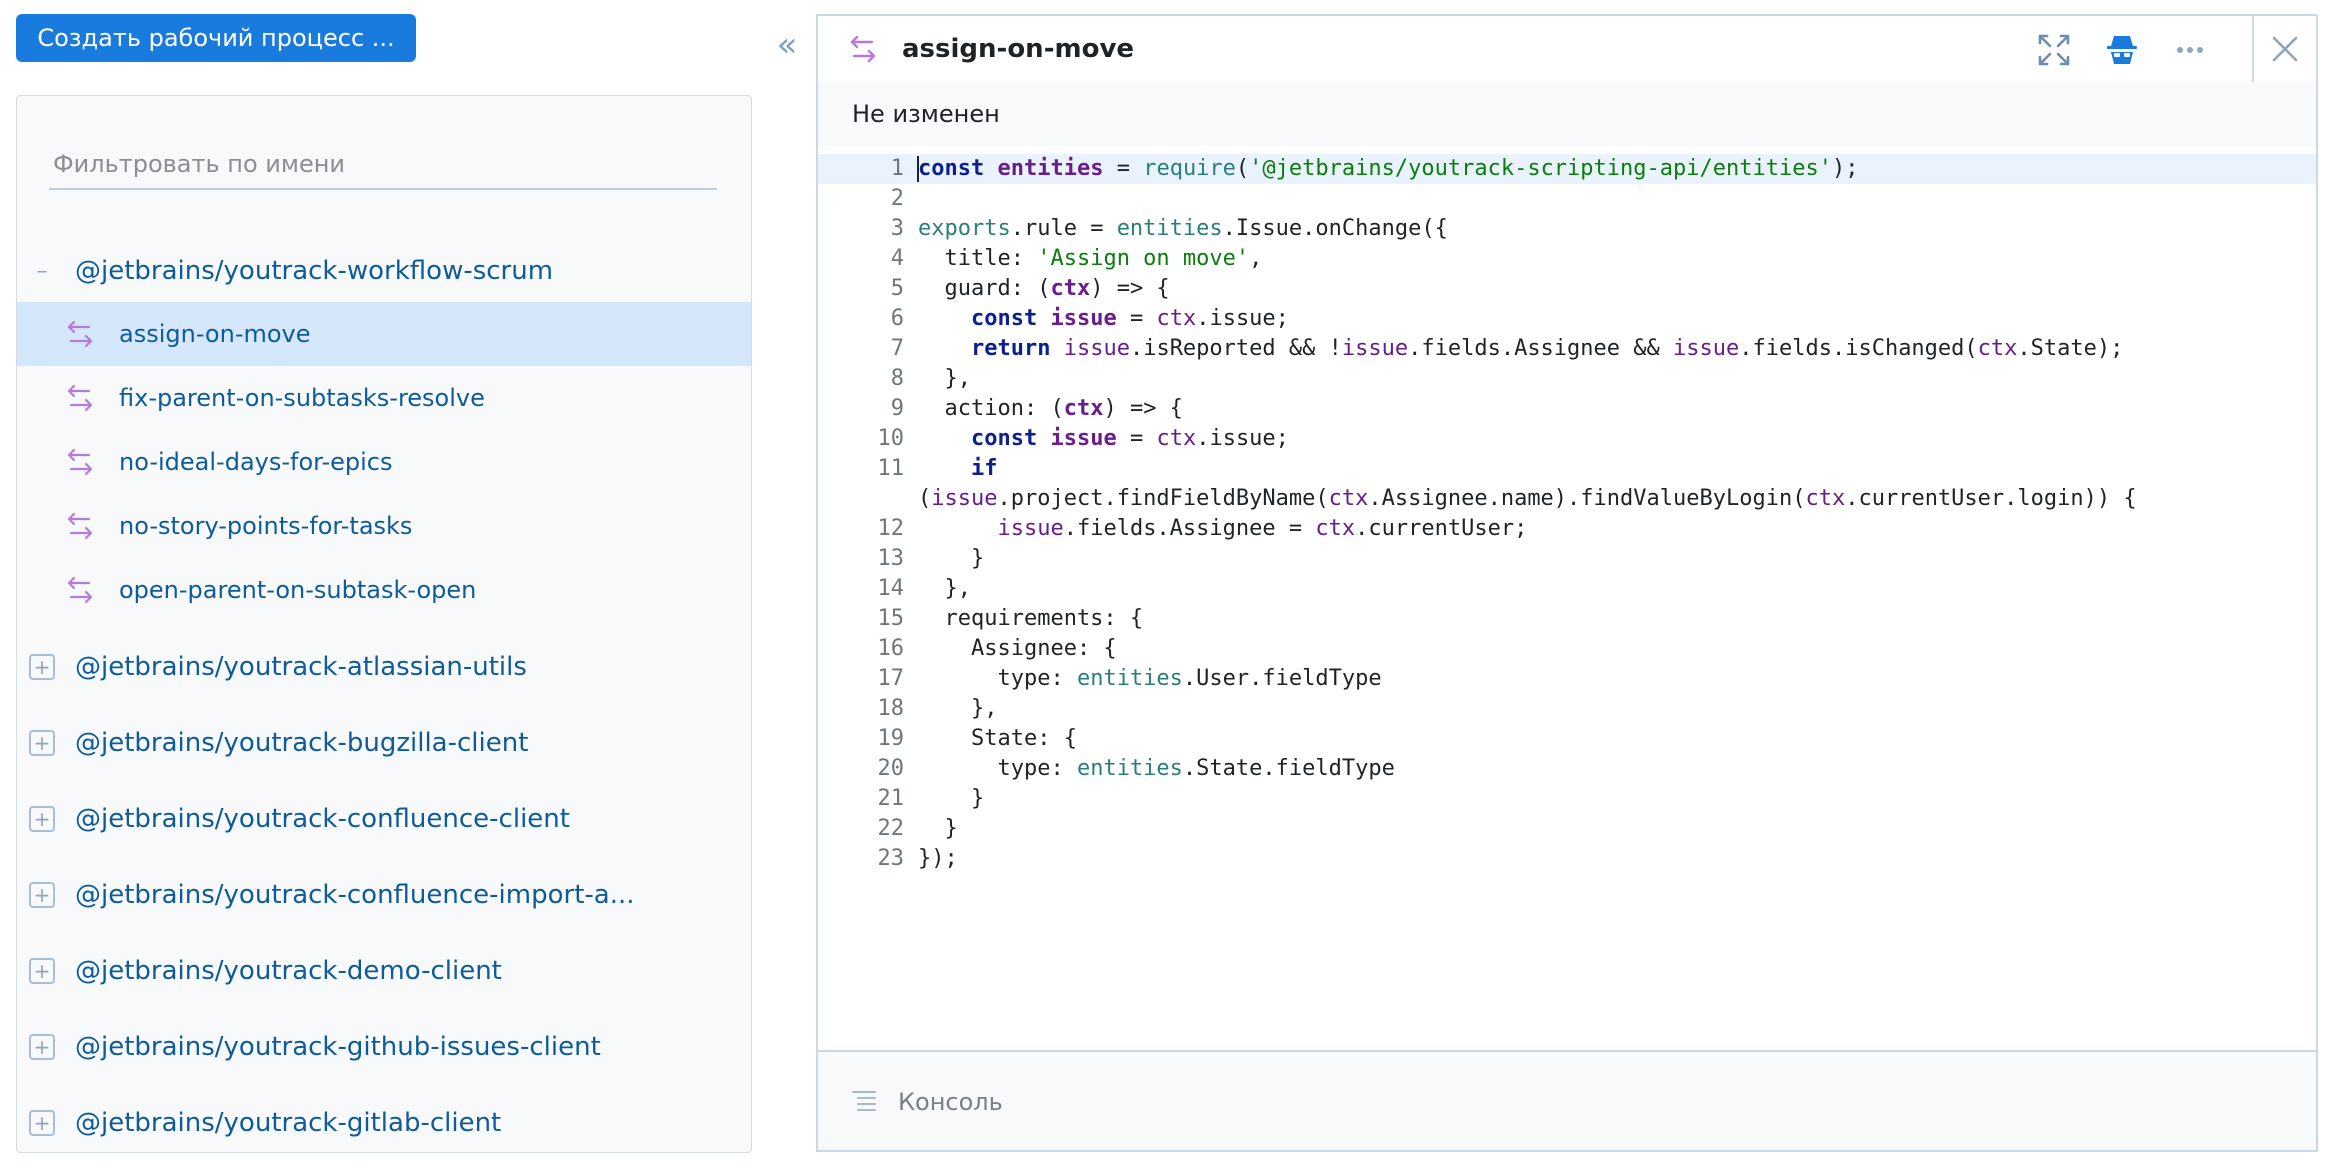  Describe the element at coordinates (314, 271) in the screenshot. I see `package-name: @jetbrains/youtrack-workflow-scrum` at that location.